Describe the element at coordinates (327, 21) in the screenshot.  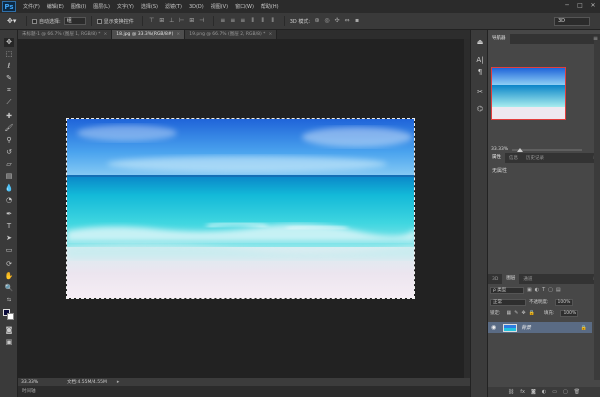
I see `roll-3d-icon: ◎` at that location.